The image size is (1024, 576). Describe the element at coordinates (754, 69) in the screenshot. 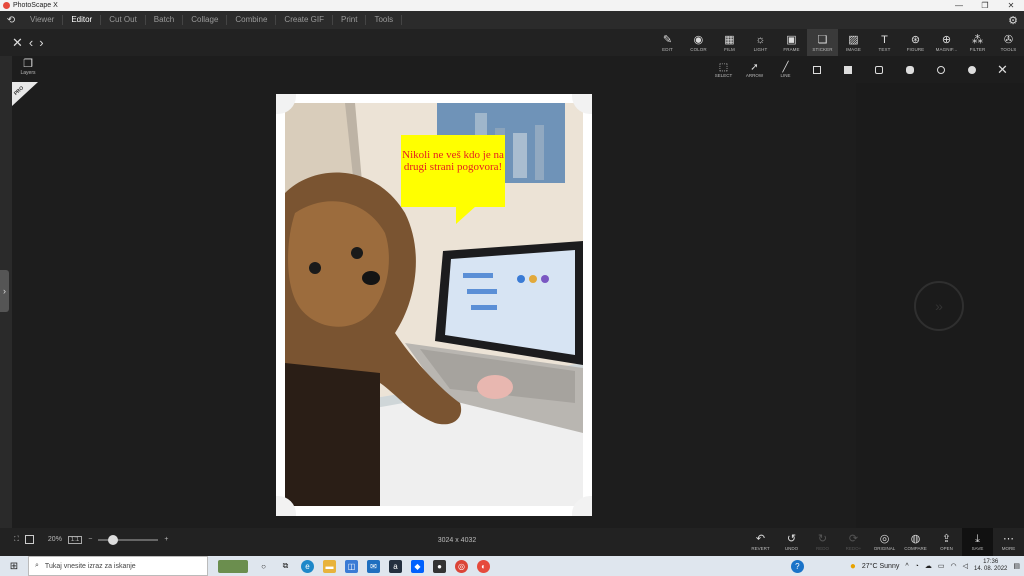

I see `sticker-tool-arrow: ➚ ARROW` at that location.